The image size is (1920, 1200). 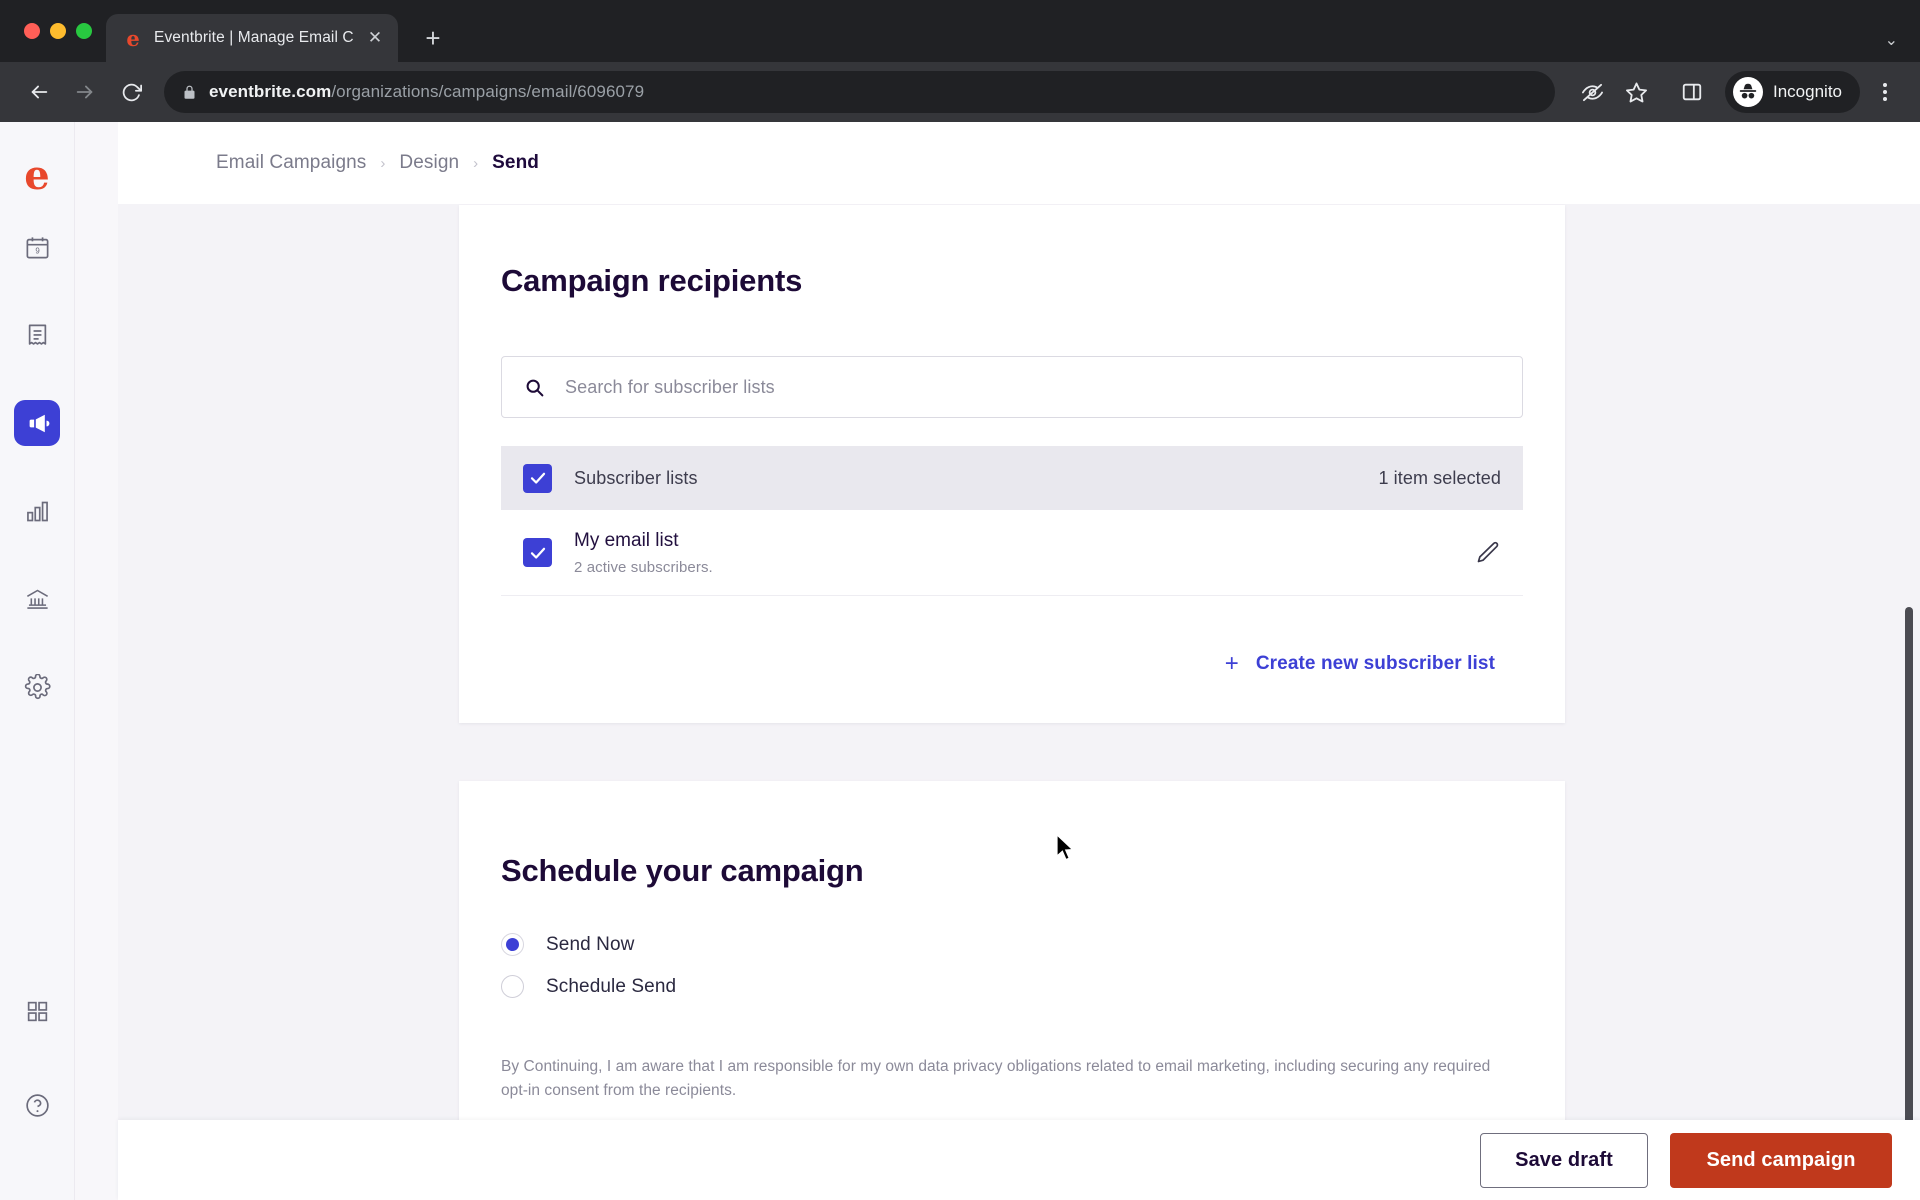 I want to click on sidebar-item-settings, so click(x=37, y=687).